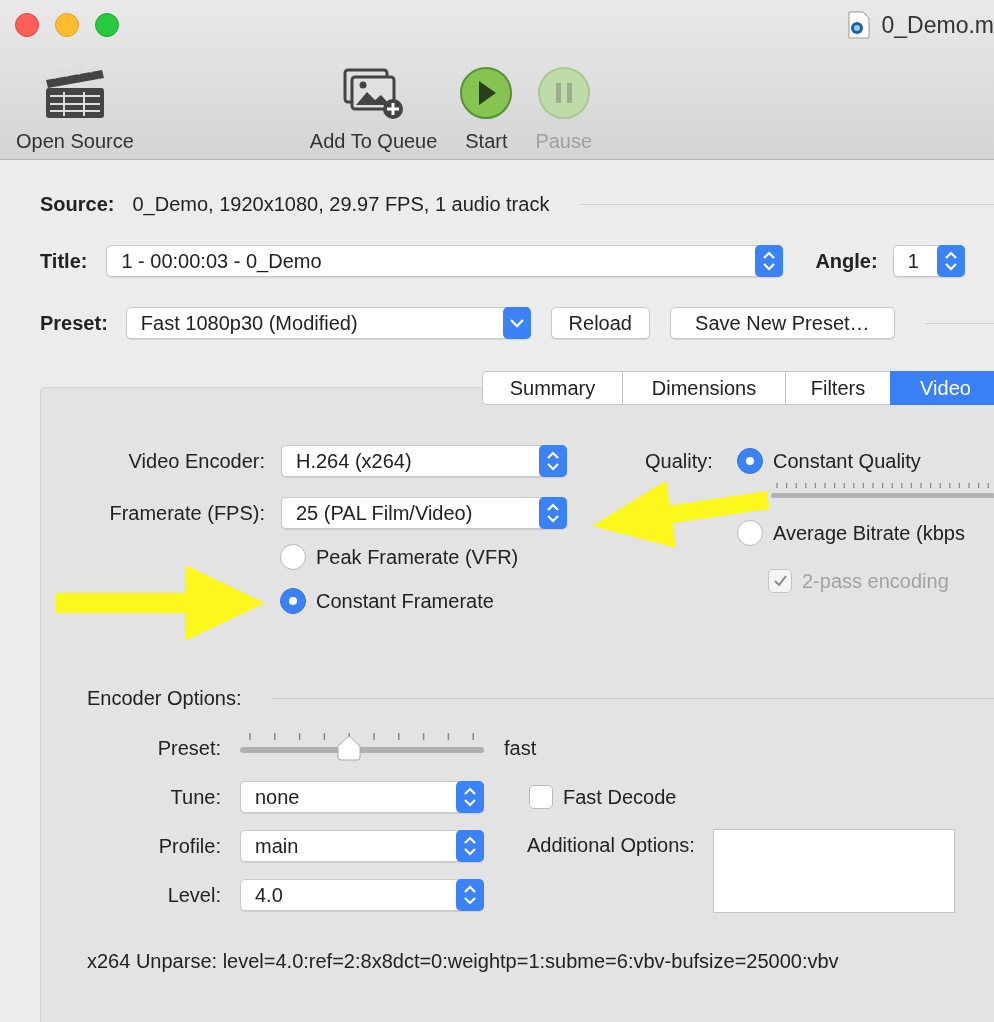  Describe the element at coordinates (937, 25) in the screenshot. I see `window-title: 0_Demo.m` at that location.